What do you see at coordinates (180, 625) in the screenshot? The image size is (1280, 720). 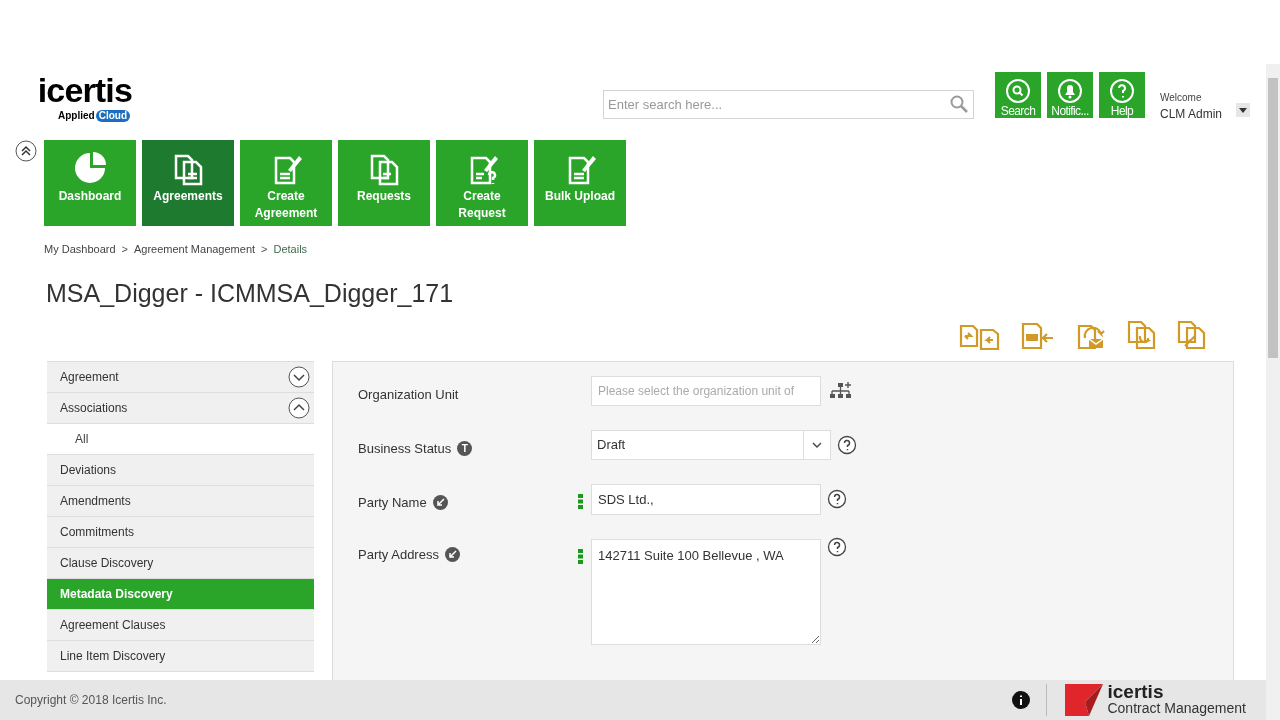 I see `sidebar-item: Agreement Clauses` at bounding box center [180, 625].